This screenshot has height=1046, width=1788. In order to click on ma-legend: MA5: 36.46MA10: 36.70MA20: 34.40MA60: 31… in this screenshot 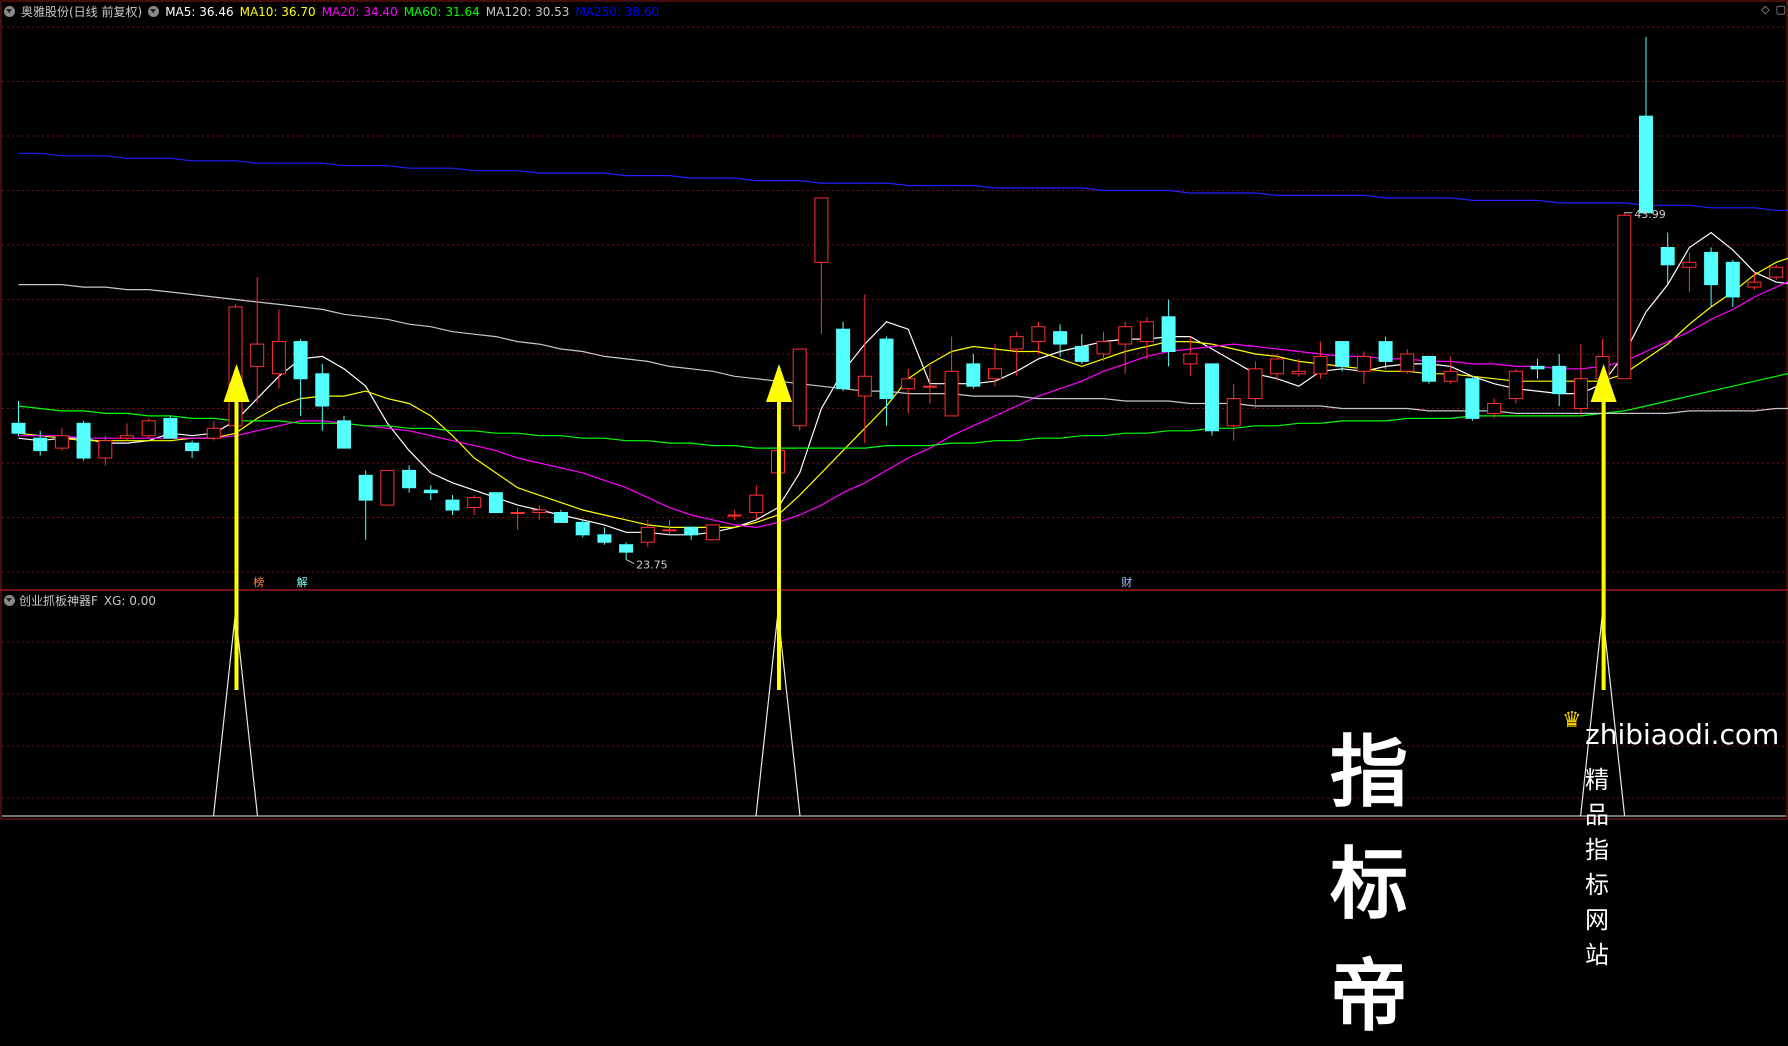, I will do `click(415, 12)`.